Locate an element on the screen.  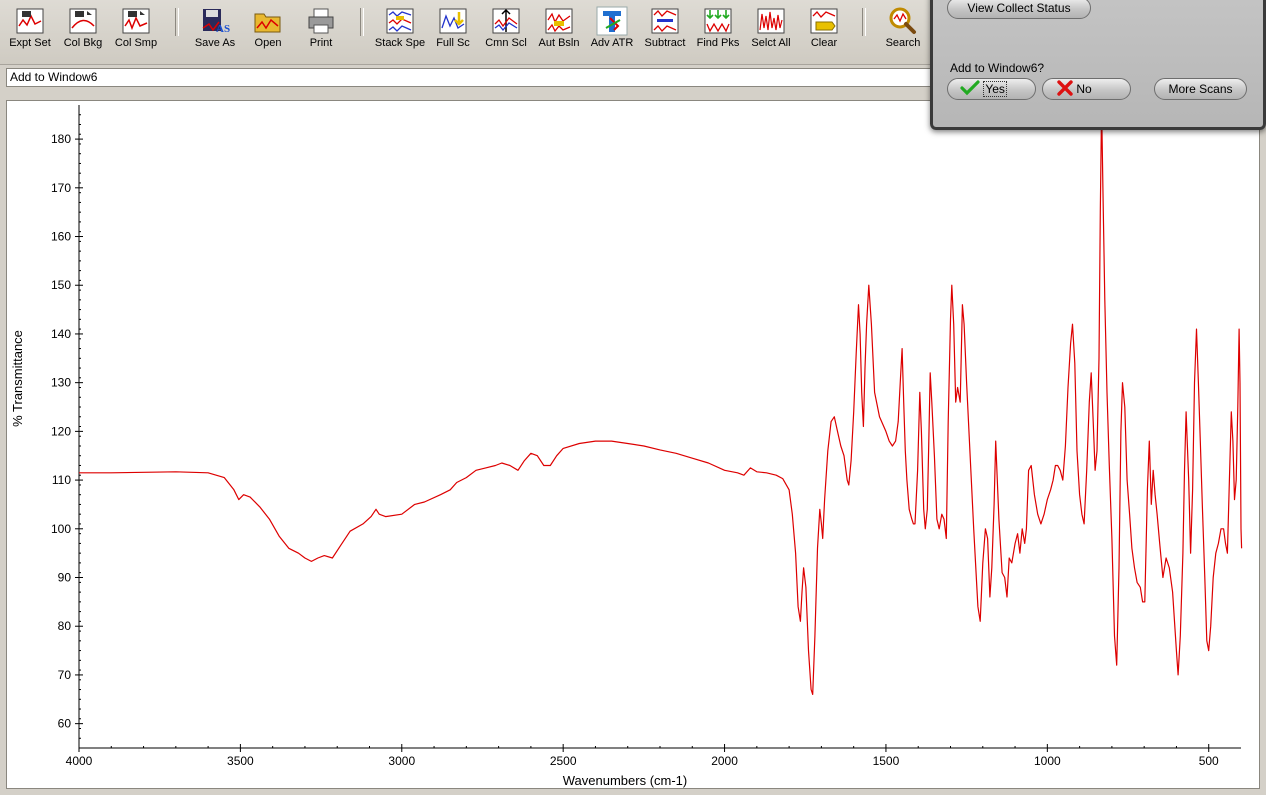
col-bkg-button: Col Bkg is located at coordinates (83, 31).